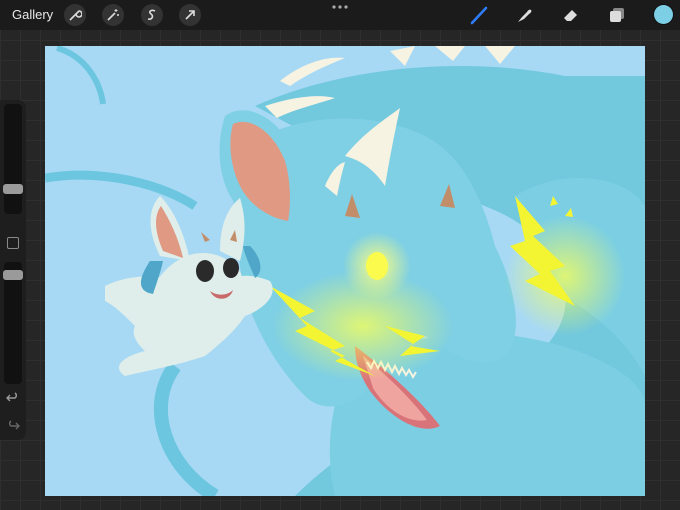  I want to click on wrench-icon, so click(75, 15).